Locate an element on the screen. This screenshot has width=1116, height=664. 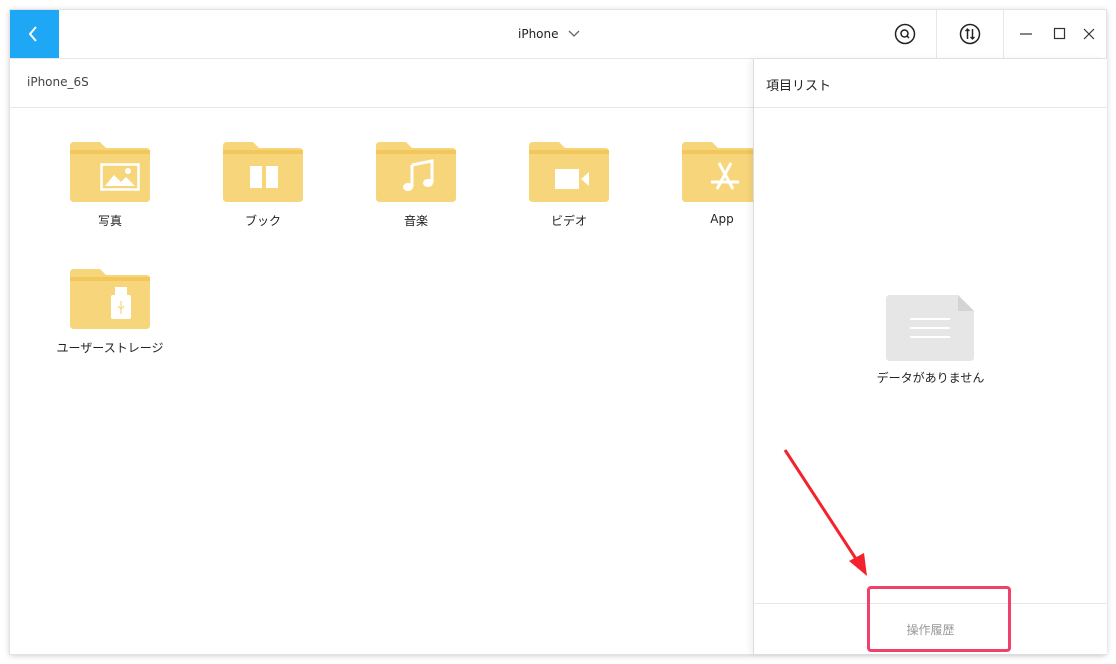
folder-label: ビデオ is located at coordinates (568, 221).